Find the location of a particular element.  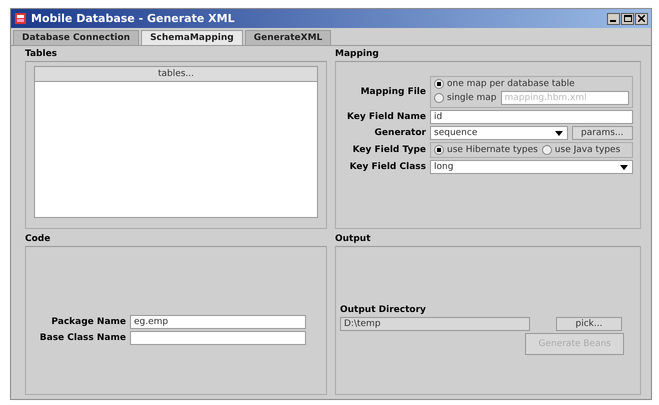

input-field: eg.emp is located at coordinates (218, 322).